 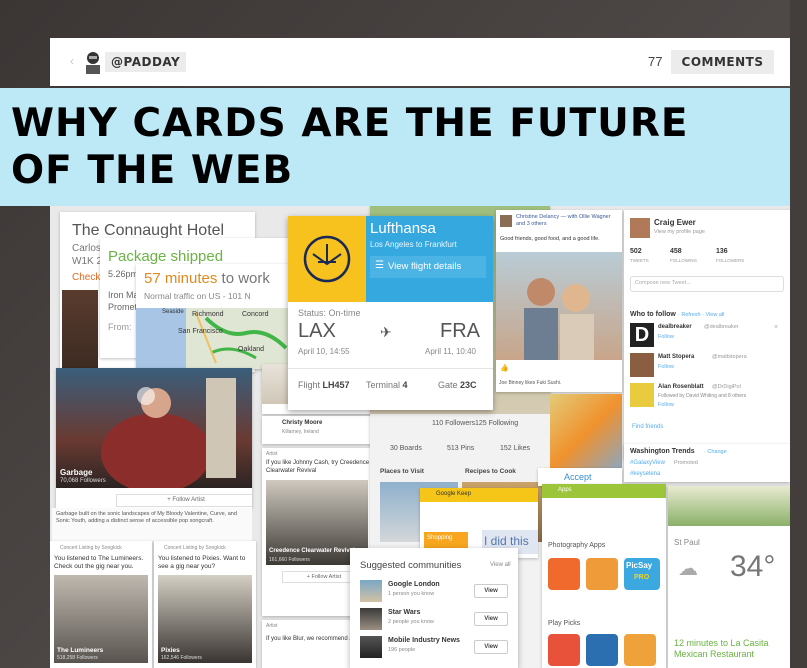 I want to click on tw-trends: Washington Trends, so click(x=662, y=451).